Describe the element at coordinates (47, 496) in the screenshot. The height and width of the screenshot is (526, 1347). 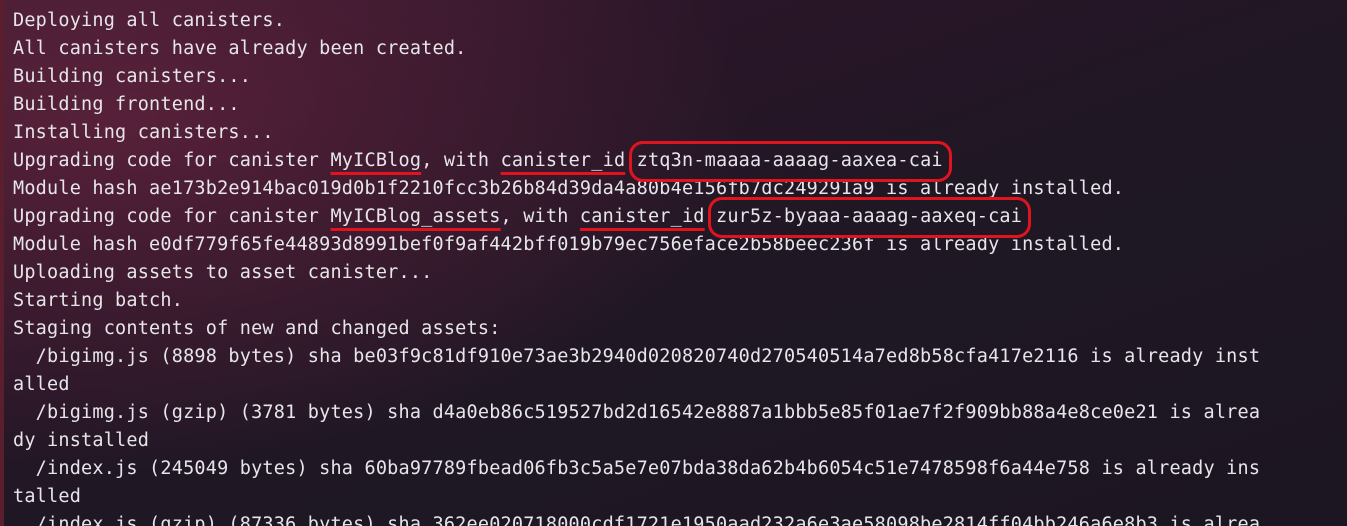
I see `terminal-text: talled` at that location.